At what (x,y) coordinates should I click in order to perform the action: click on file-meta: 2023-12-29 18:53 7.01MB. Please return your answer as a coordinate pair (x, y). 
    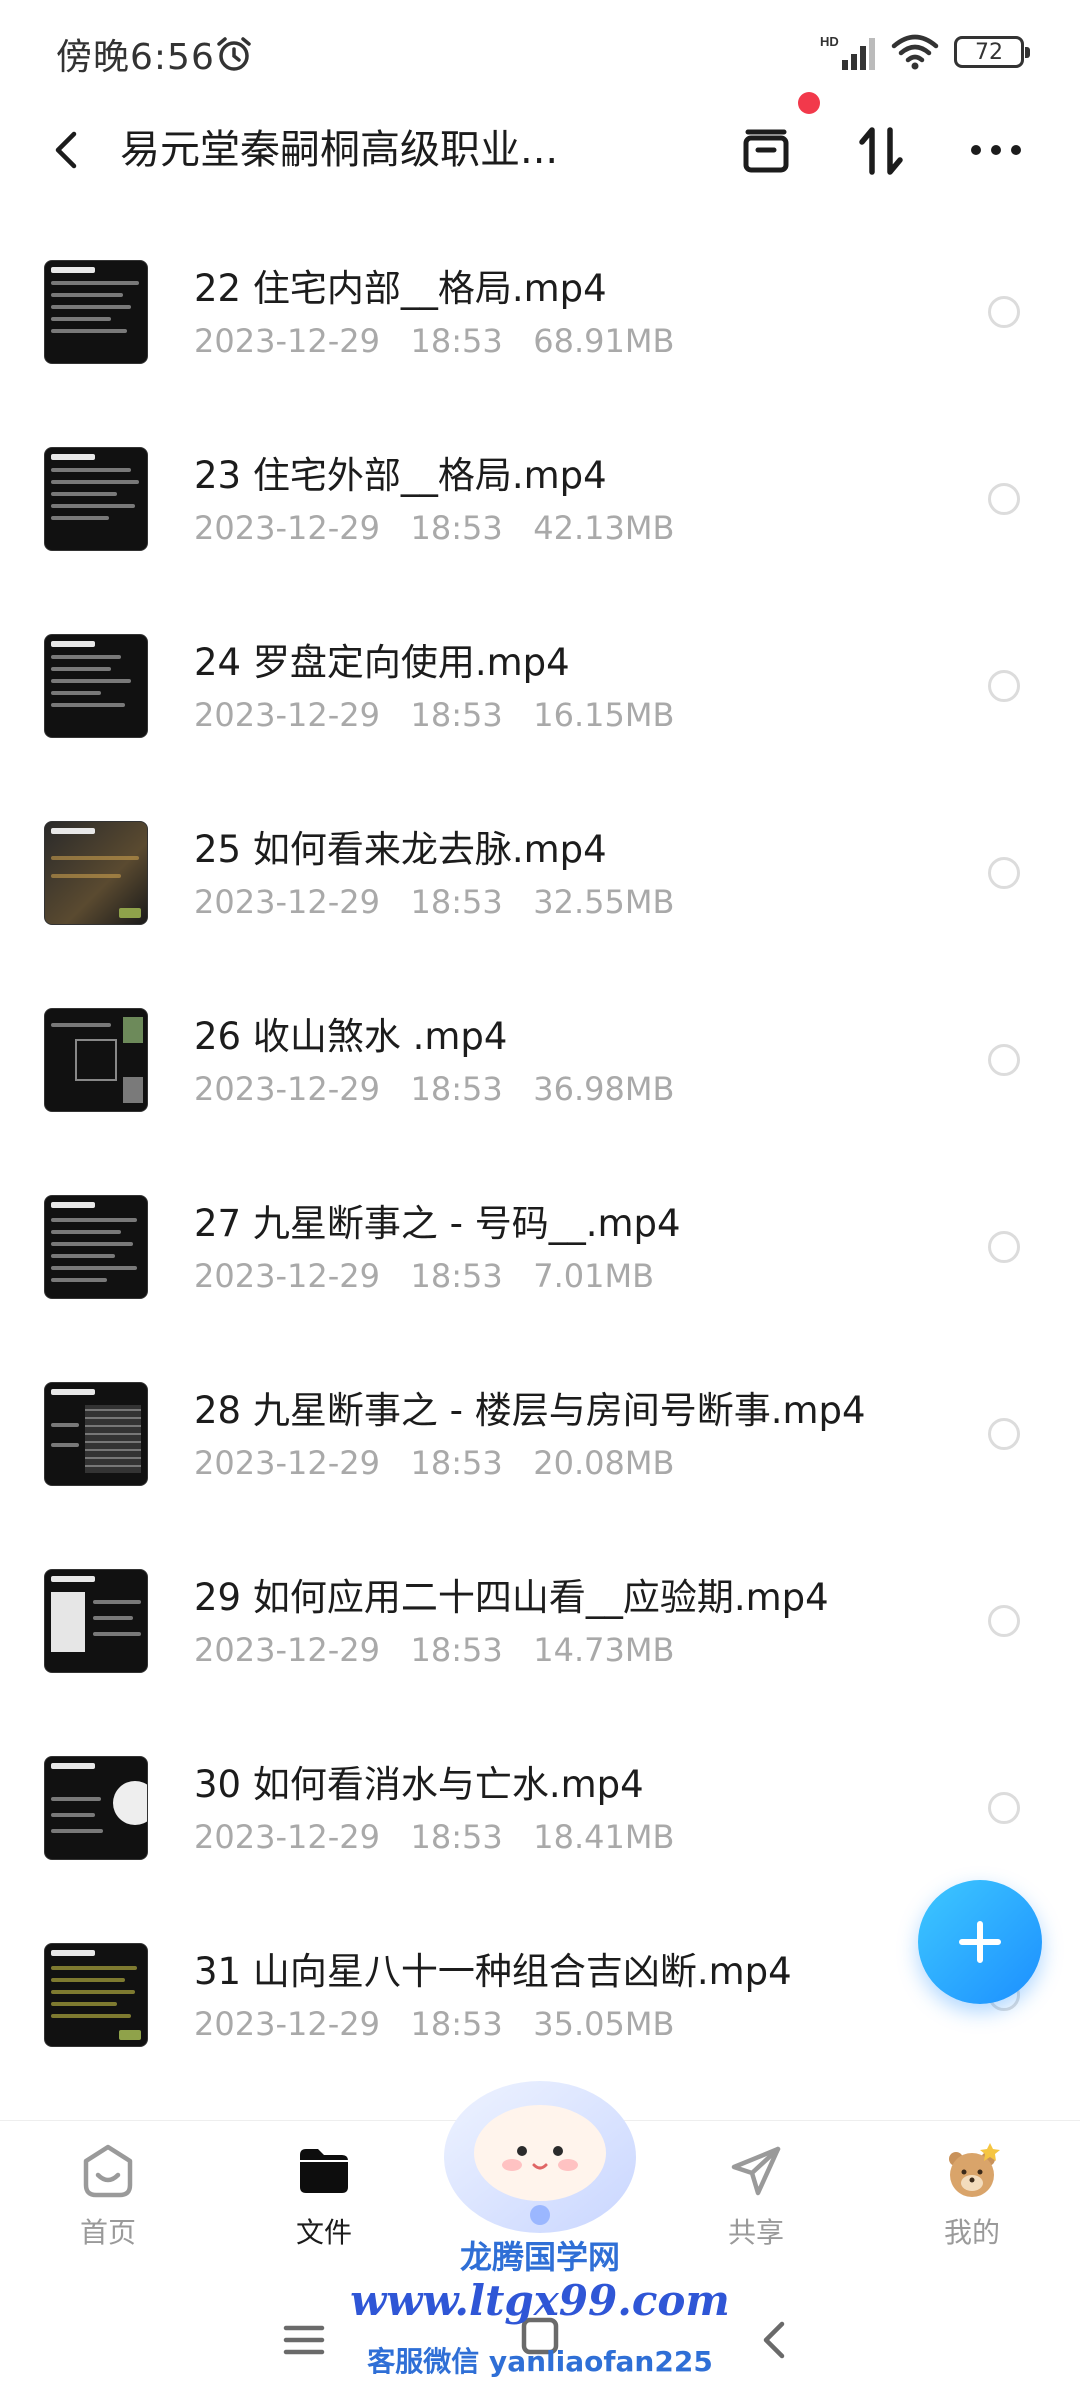
    Looking at the image, I should click on (424, 1276).